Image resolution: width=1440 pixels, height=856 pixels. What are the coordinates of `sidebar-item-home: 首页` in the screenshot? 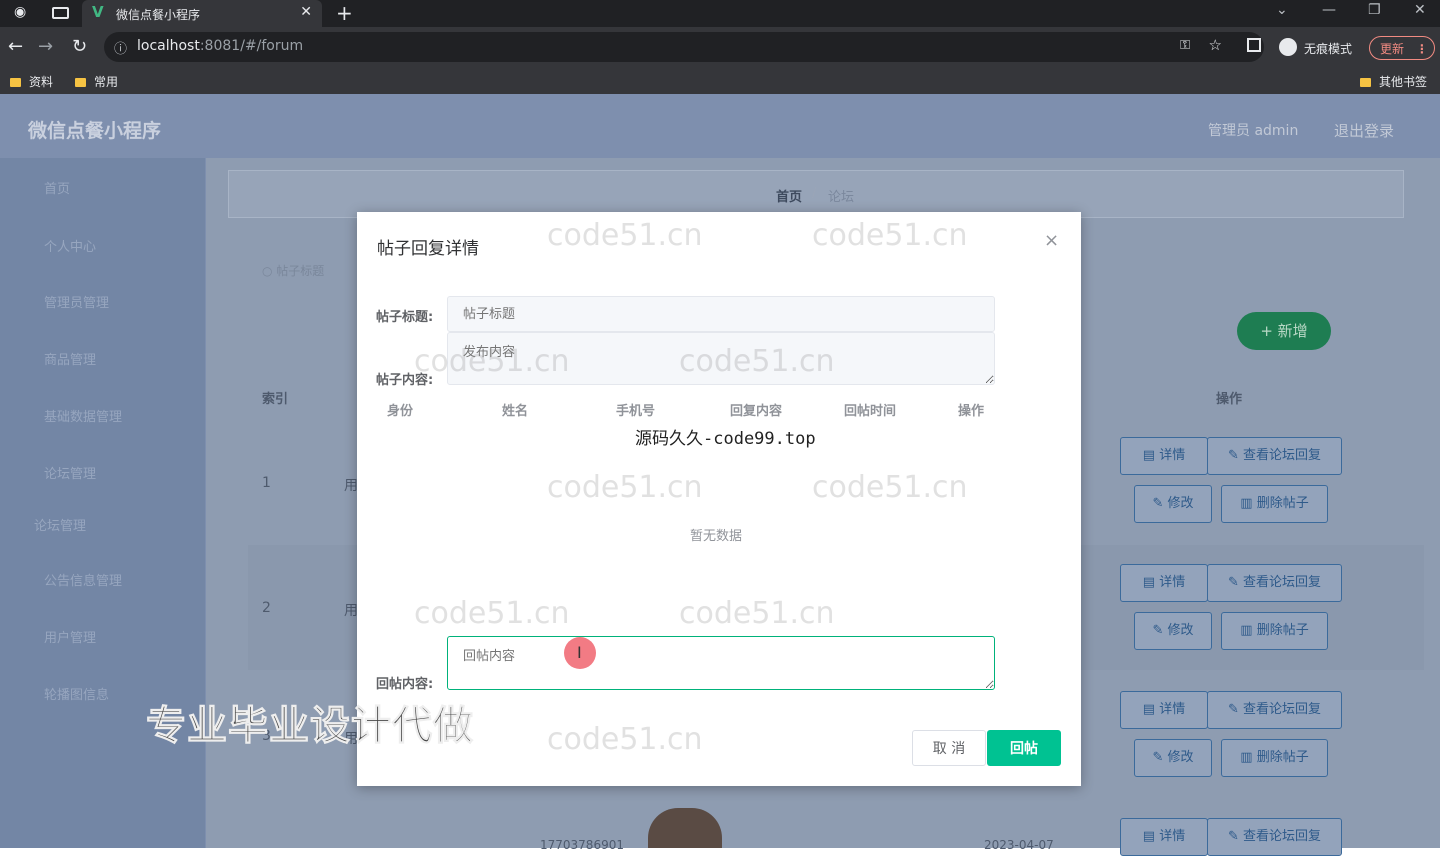 It's located at (57, 187).